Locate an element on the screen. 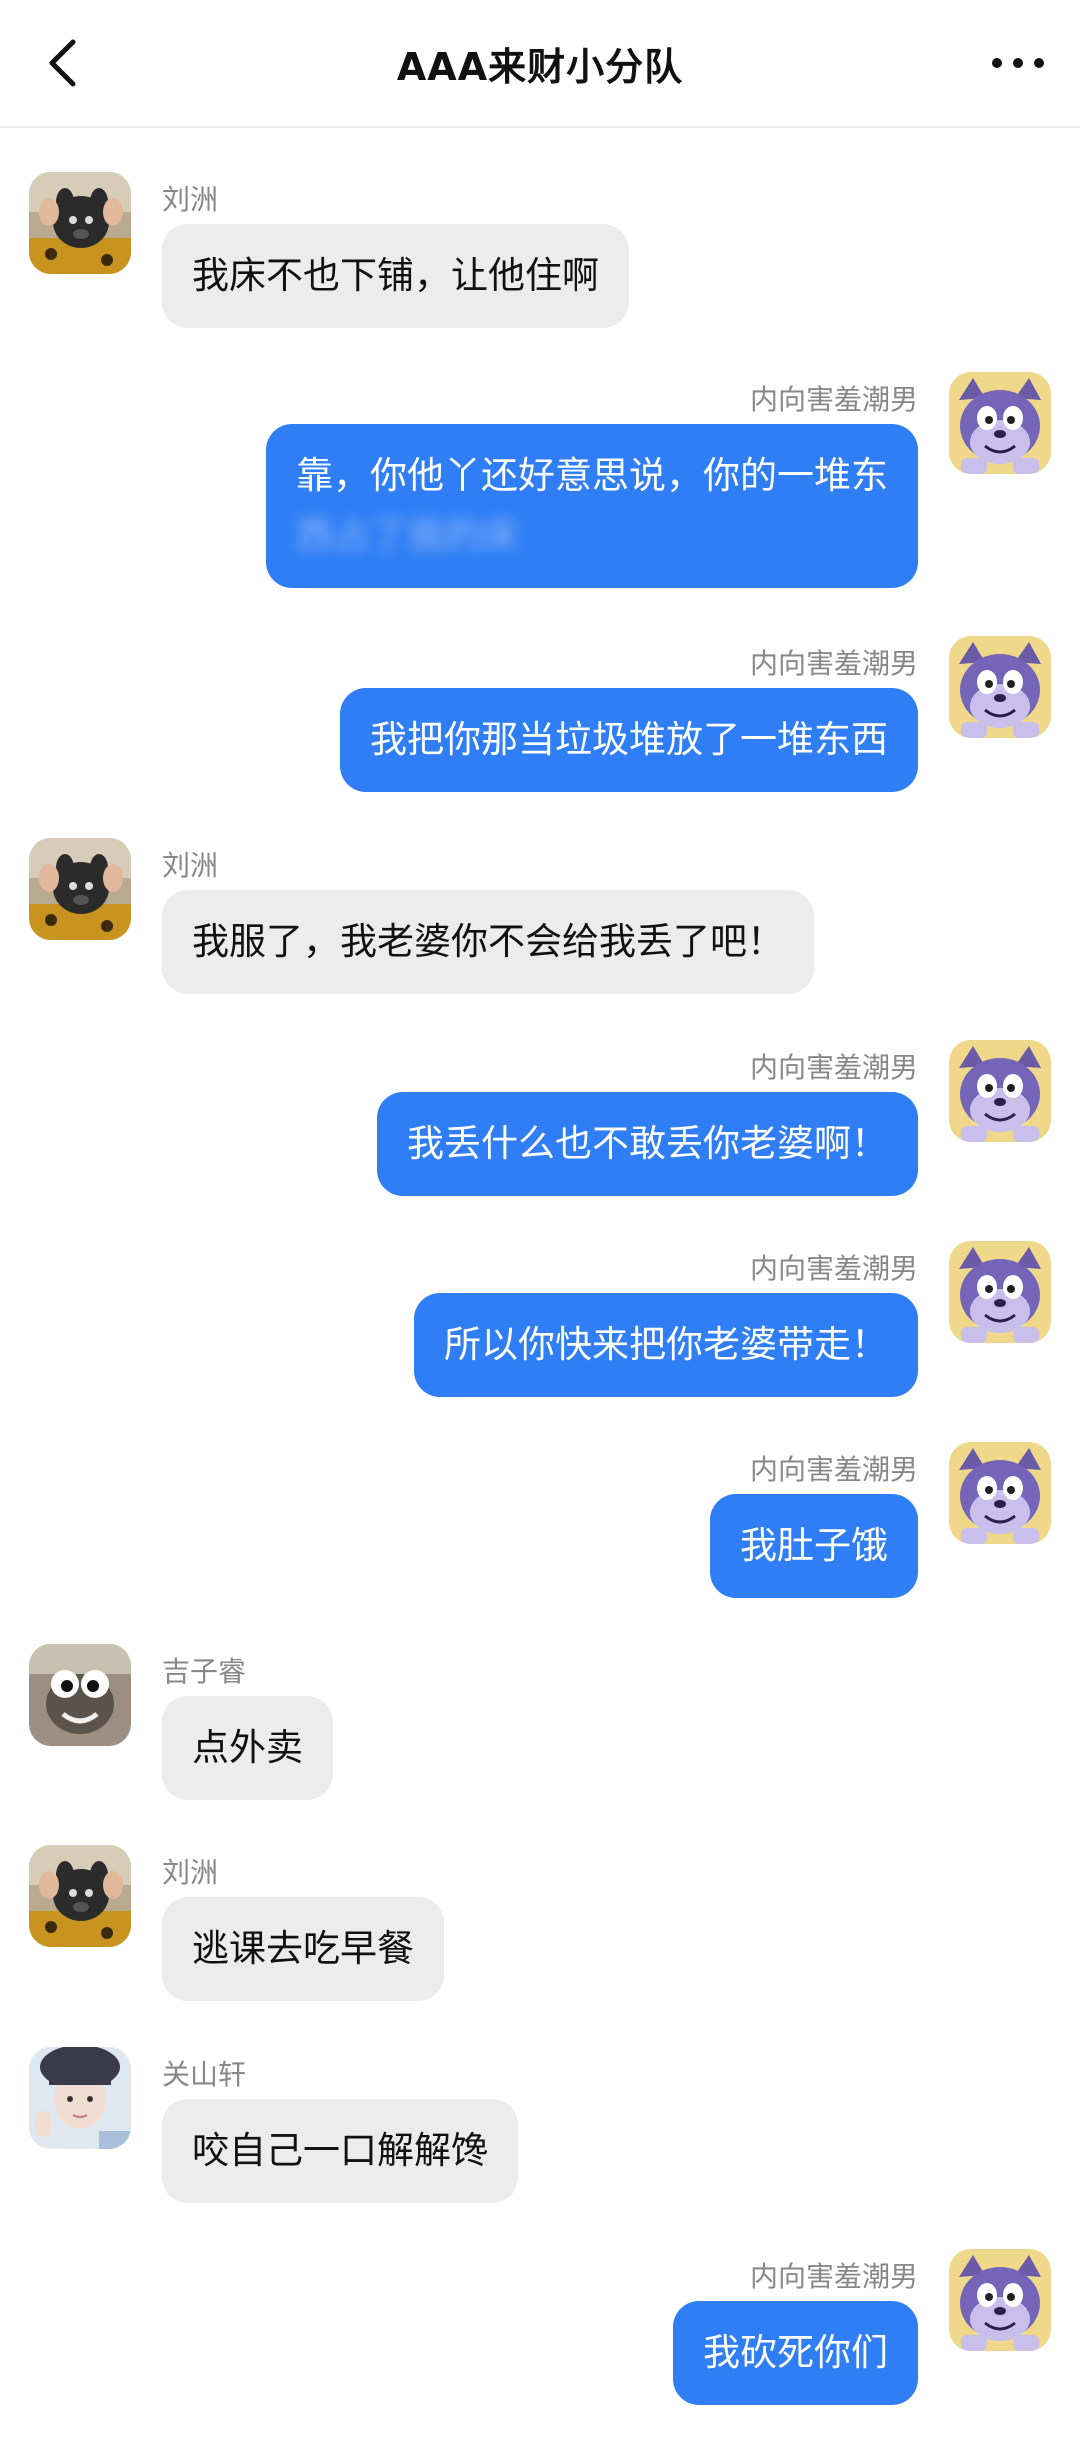  sender-name: 吉子睿 is located at coordinates (204, 1671).